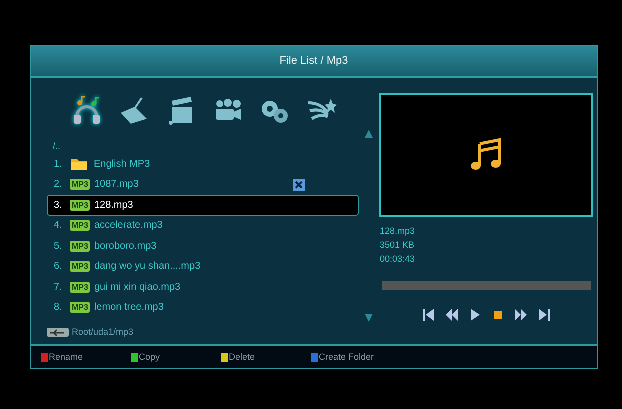 The image size is (622, 409). What do you see at coordinates (369, 134) in the screenshot?
I see `scroll-up-icon` at bounding box center [369, 134].